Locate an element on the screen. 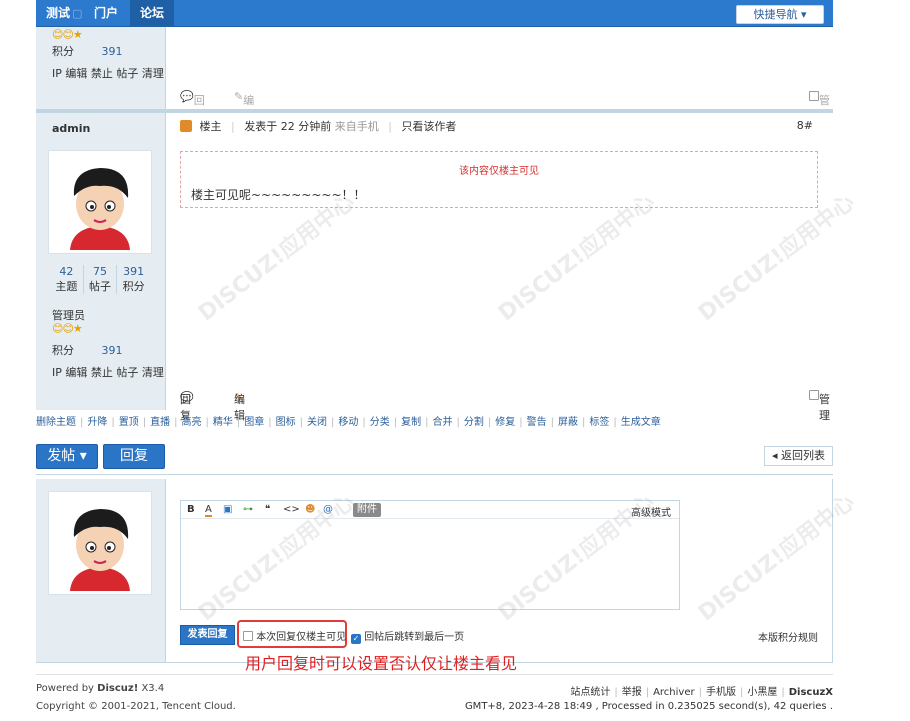 This screenshot has width=910, height=721. owner-only-tip: 该内容仅楼主可见 is located at coordinates (499, 171).